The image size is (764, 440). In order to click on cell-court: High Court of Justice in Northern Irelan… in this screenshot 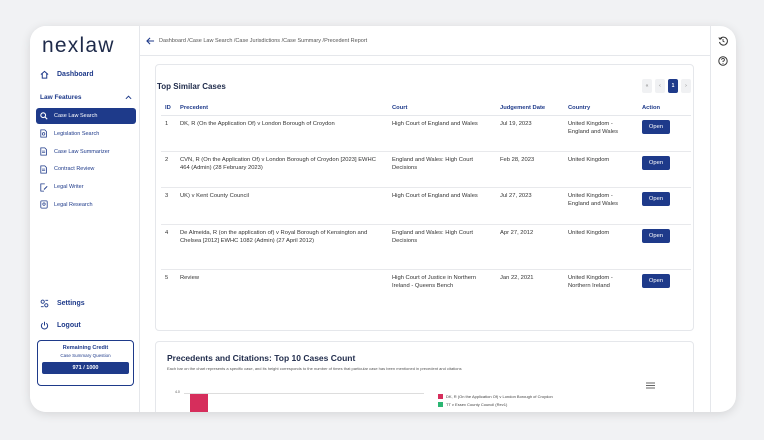, I will do `click(434, 282)`.